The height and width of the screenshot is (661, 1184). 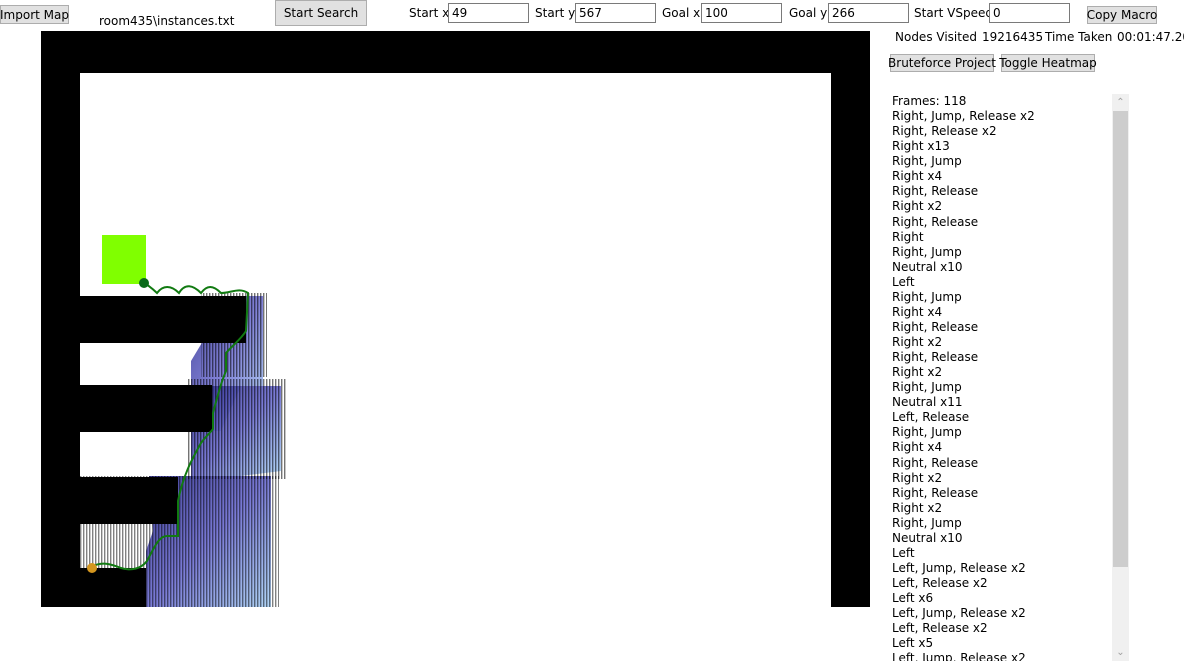 I want to click on time-taken-value: 00:01:47.20, so click(x=1150, y=37).